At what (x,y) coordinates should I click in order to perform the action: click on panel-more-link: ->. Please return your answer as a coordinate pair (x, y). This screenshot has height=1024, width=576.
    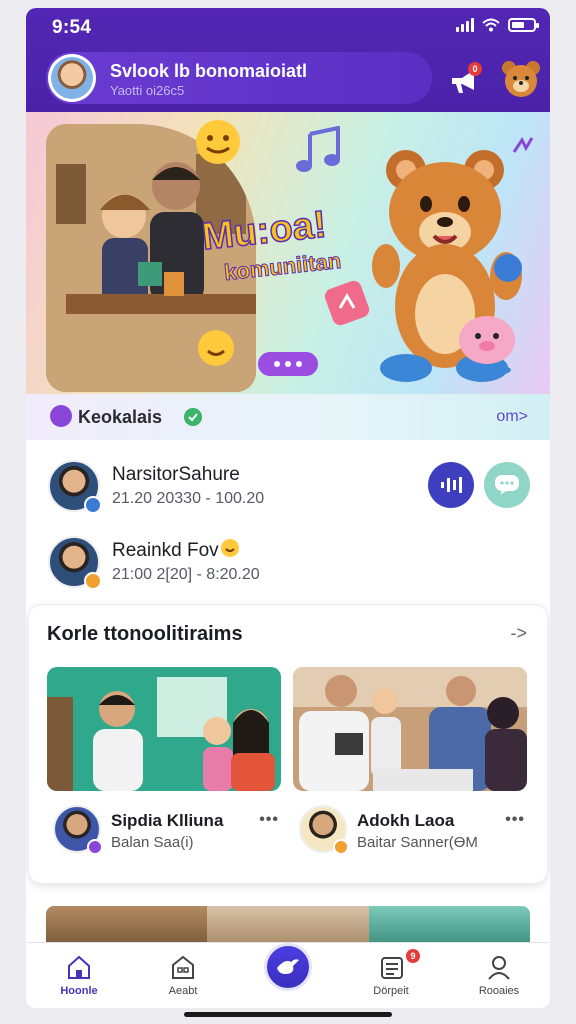
    Looking at the image, I should click on (518, 633).